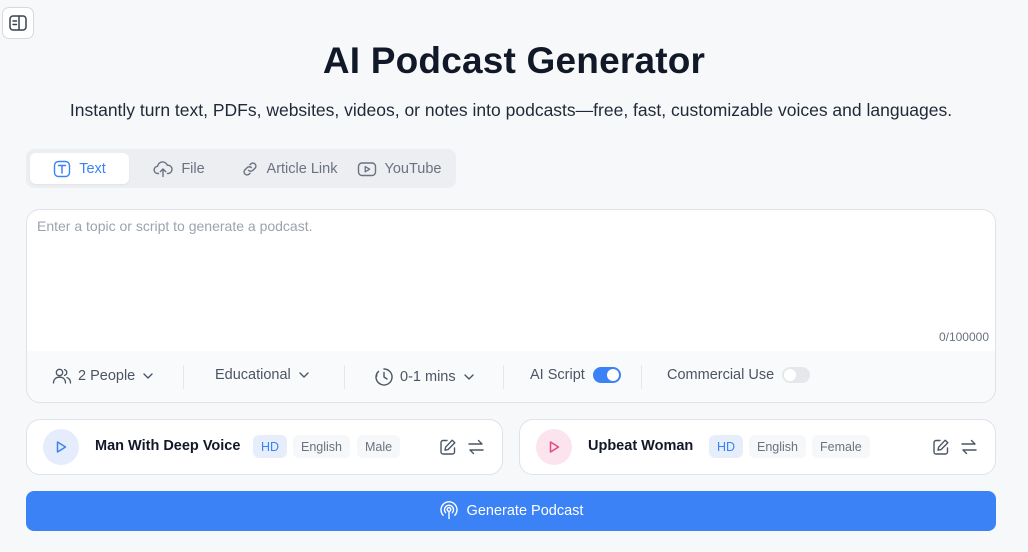  I want to click on ai-script-option: AI Script, so click(575, 375).